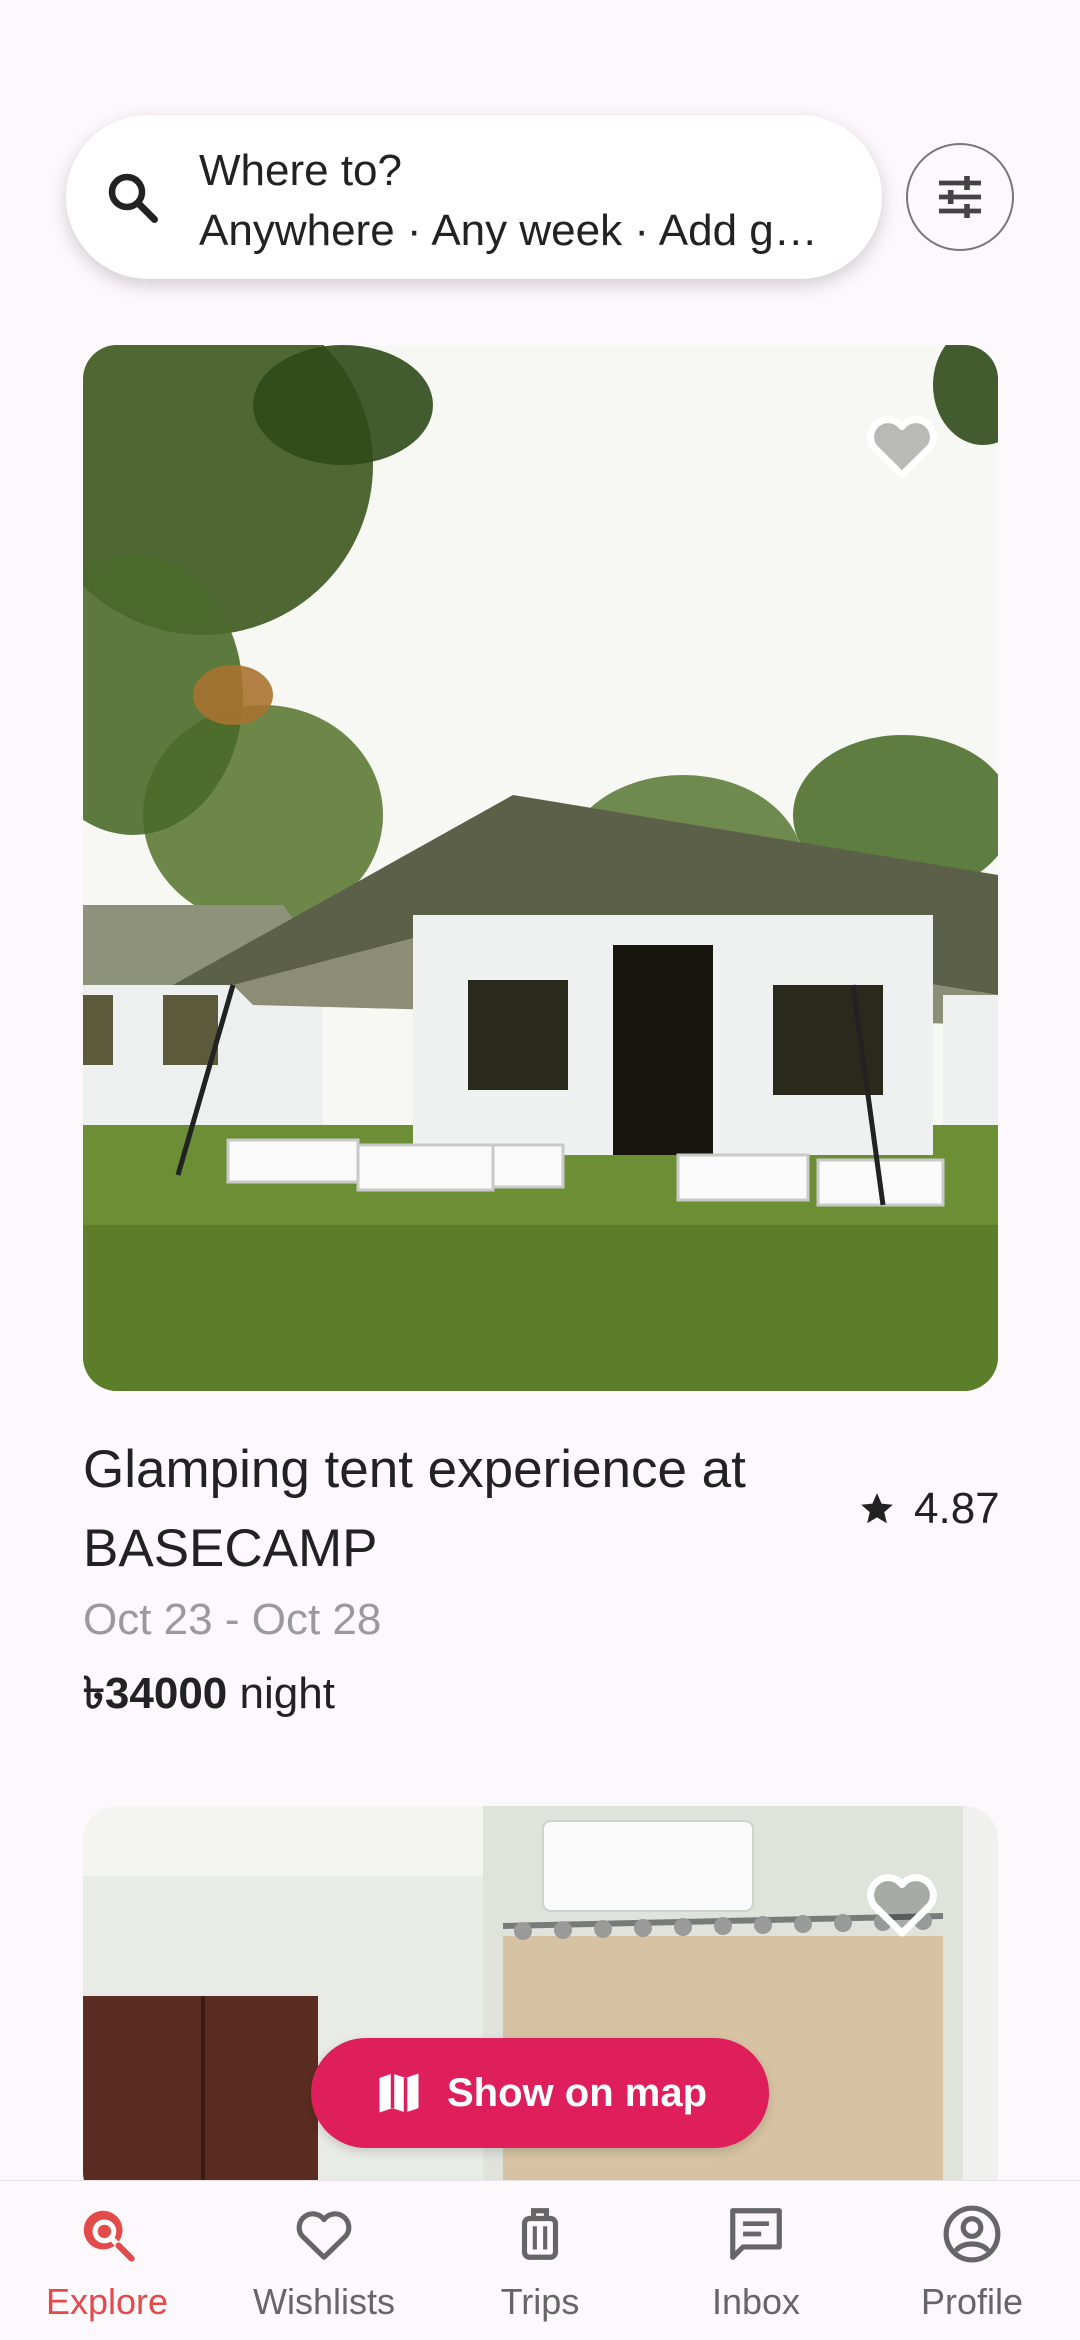 The width and height of the screenshot is (1080, 2340). What do you see at coordinates (756, 2301) in the screenshot?
I see `nav-label-inbox: Inbox` at bounding box center [756, 2301].